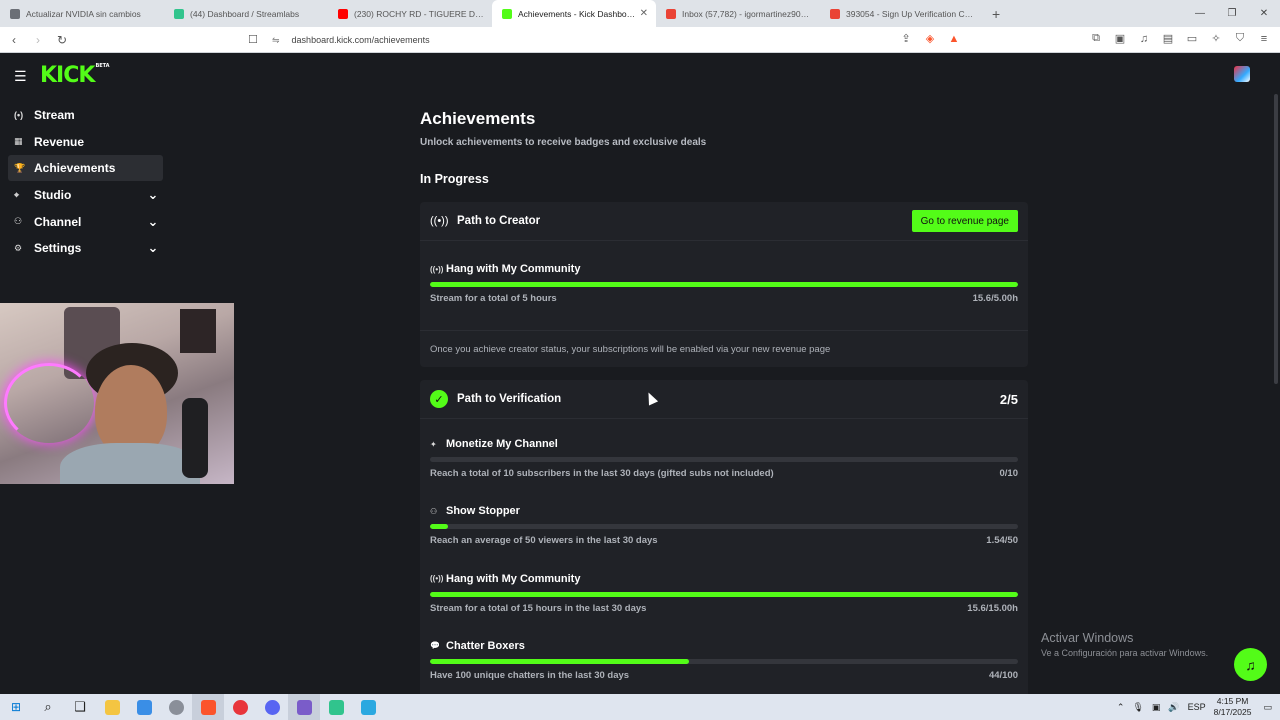  What do you see at coordinates (1240, 38) in the screenshot?
I see `vpn-icon: ⛉` at bounding box center [1240, 38].